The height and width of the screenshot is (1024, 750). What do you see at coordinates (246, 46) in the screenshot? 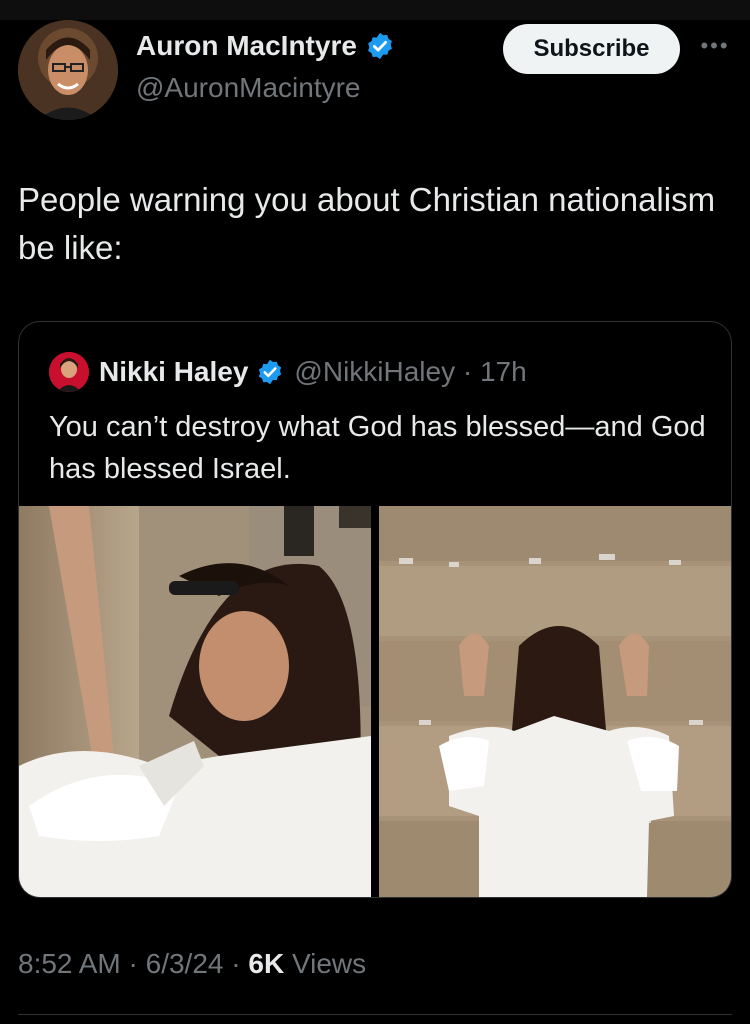
I see `author-name: Auron MacIntyre` at bounding box center [246, 46].